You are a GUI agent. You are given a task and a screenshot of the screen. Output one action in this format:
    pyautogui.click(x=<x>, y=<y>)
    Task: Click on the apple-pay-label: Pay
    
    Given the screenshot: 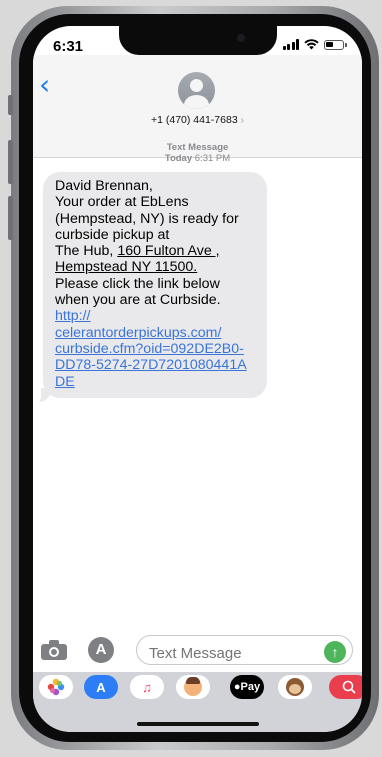 What is the action you would take?
    pyautogui.click(x=250, y=687)
    